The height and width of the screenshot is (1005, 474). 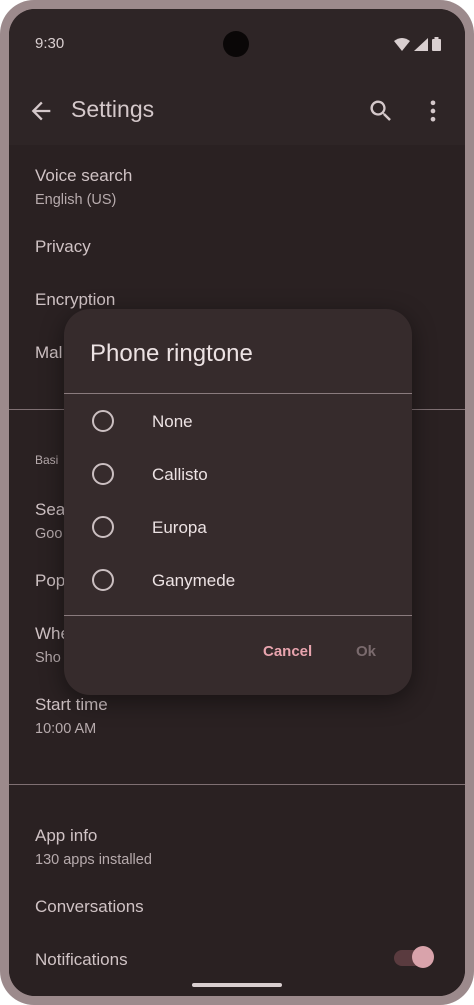 What do you see at coordinates (238, 421) in the screenshot?
I see `ringtone-option-none: None` at bounding box center [238, 421].